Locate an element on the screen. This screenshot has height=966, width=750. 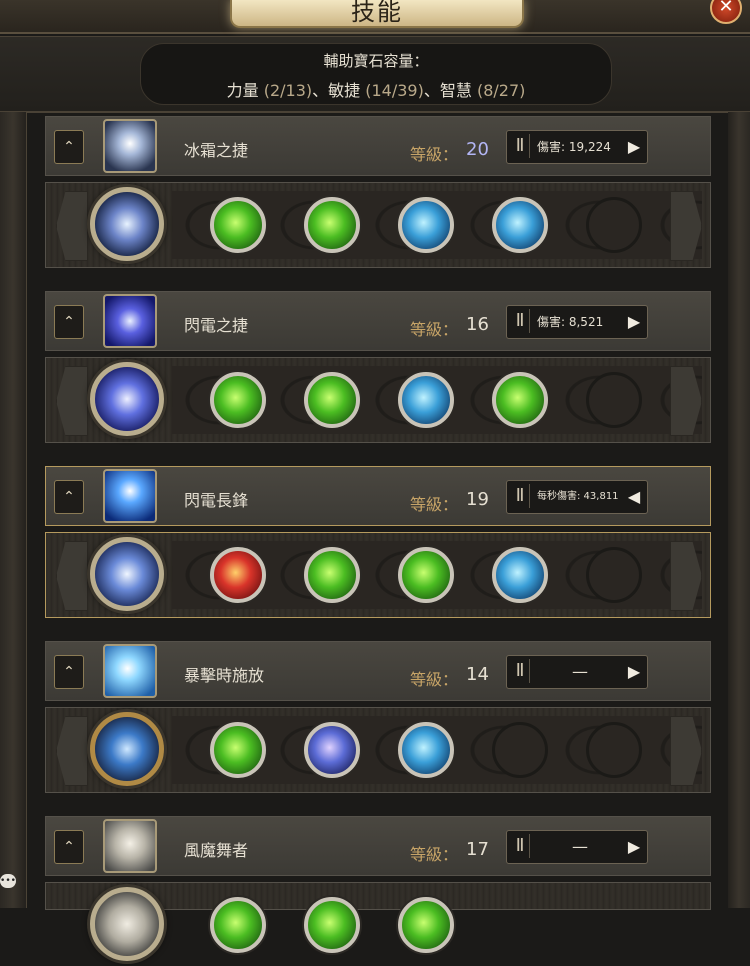
skill-card: ⌃ 冰霜之捷 等級： 20 Ⅱ 傷害: 19,224 ▶ is located at coordinates (378, 192).